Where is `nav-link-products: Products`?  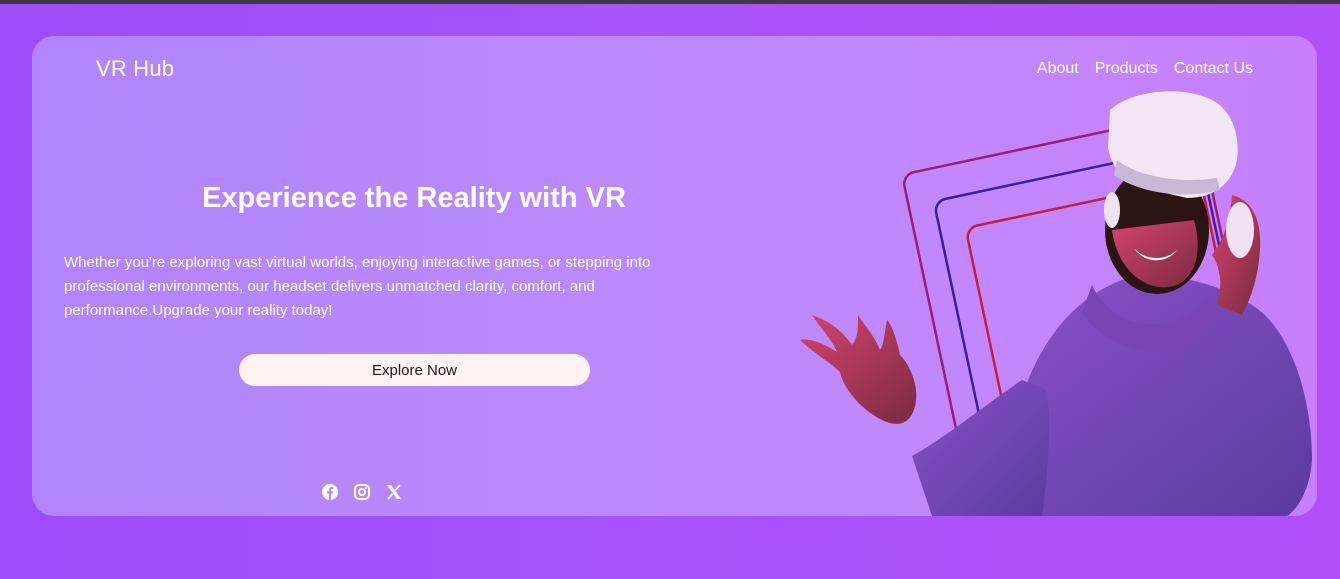
nav-link-products: Products is located at coordinates (1126, 69).